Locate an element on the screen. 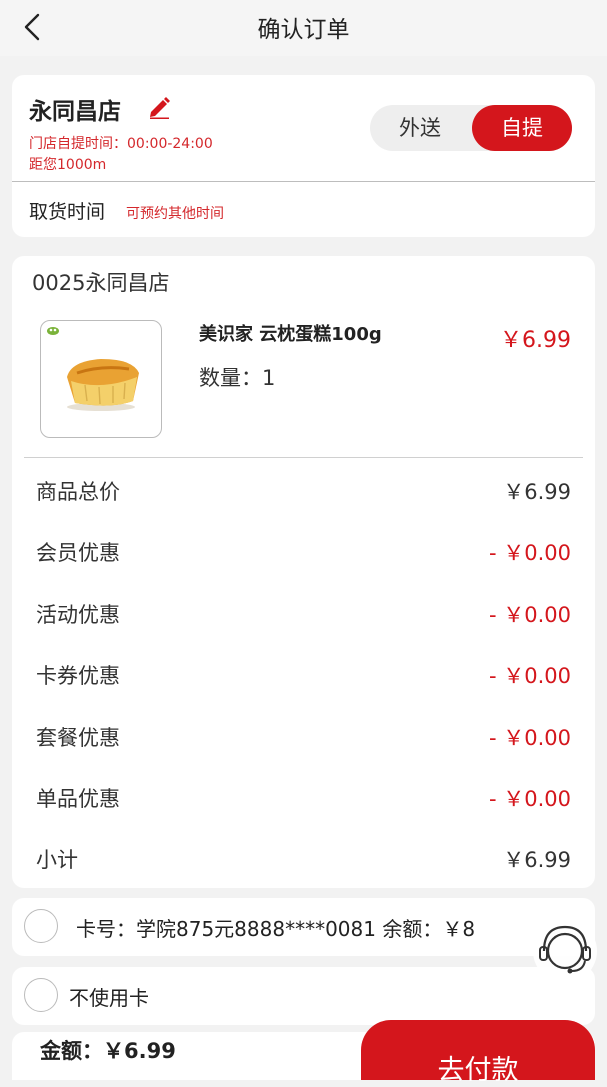 This screenshot has width=607, height=1087. summary-row-member-discount: 会员优惠 - ￥0.00 is located at coordinates (303, 552).